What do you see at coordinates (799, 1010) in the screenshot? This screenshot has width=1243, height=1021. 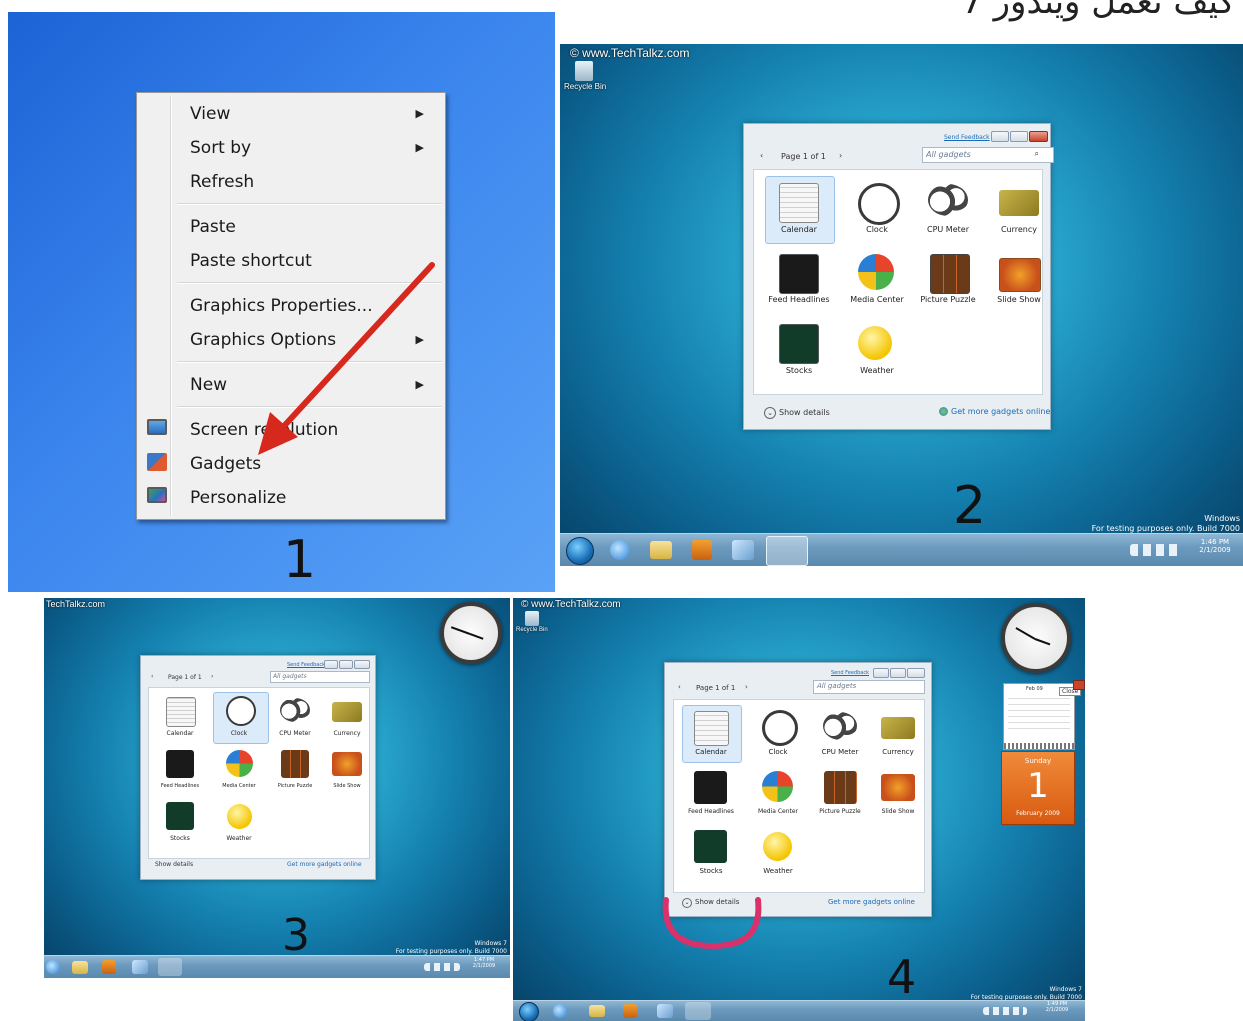 I see `taskbar: 1:49 PM 2/1/2009` at bounding box center [799, 1010].